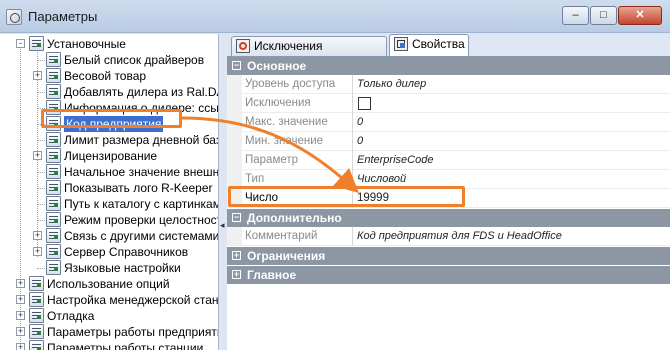 The width and height of the screenshot is (670, 350). I want to click on tree-item: - Установочные, so click(109, 44).